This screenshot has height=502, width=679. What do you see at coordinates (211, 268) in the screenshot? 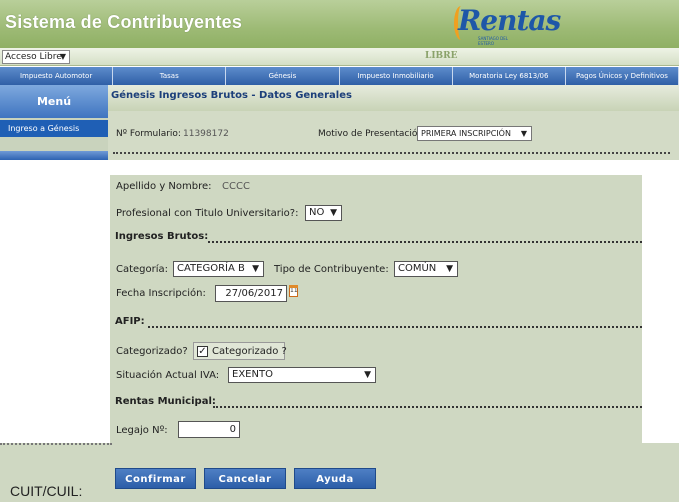
I see `categoria-select-value: CATEGORÍA B` at bounding box center [211, 268].